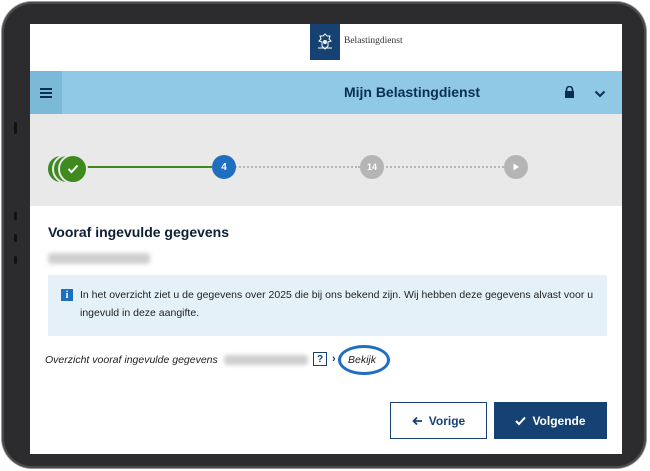 This screenshot has height=471, width=650. I want to click on progress-line-done, so click(142, 167).